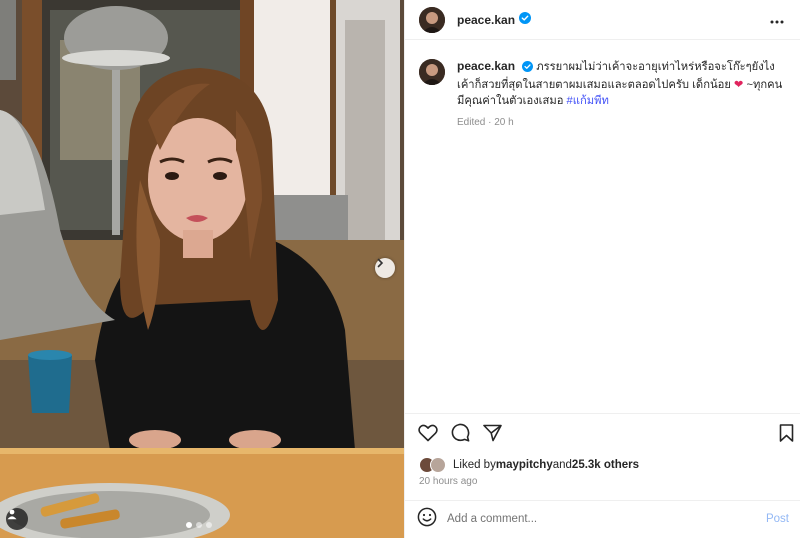 This screenshot has height=538, width=800. I want to click on post-comment-button: Post, so click(777, 519).